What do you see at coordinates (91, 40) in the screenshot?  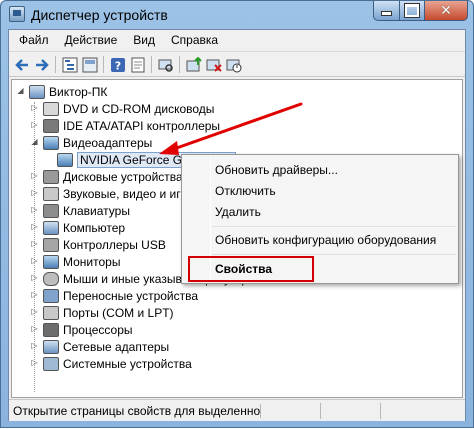 I see `menu-action: Действие` at bounding box center [91, 40].